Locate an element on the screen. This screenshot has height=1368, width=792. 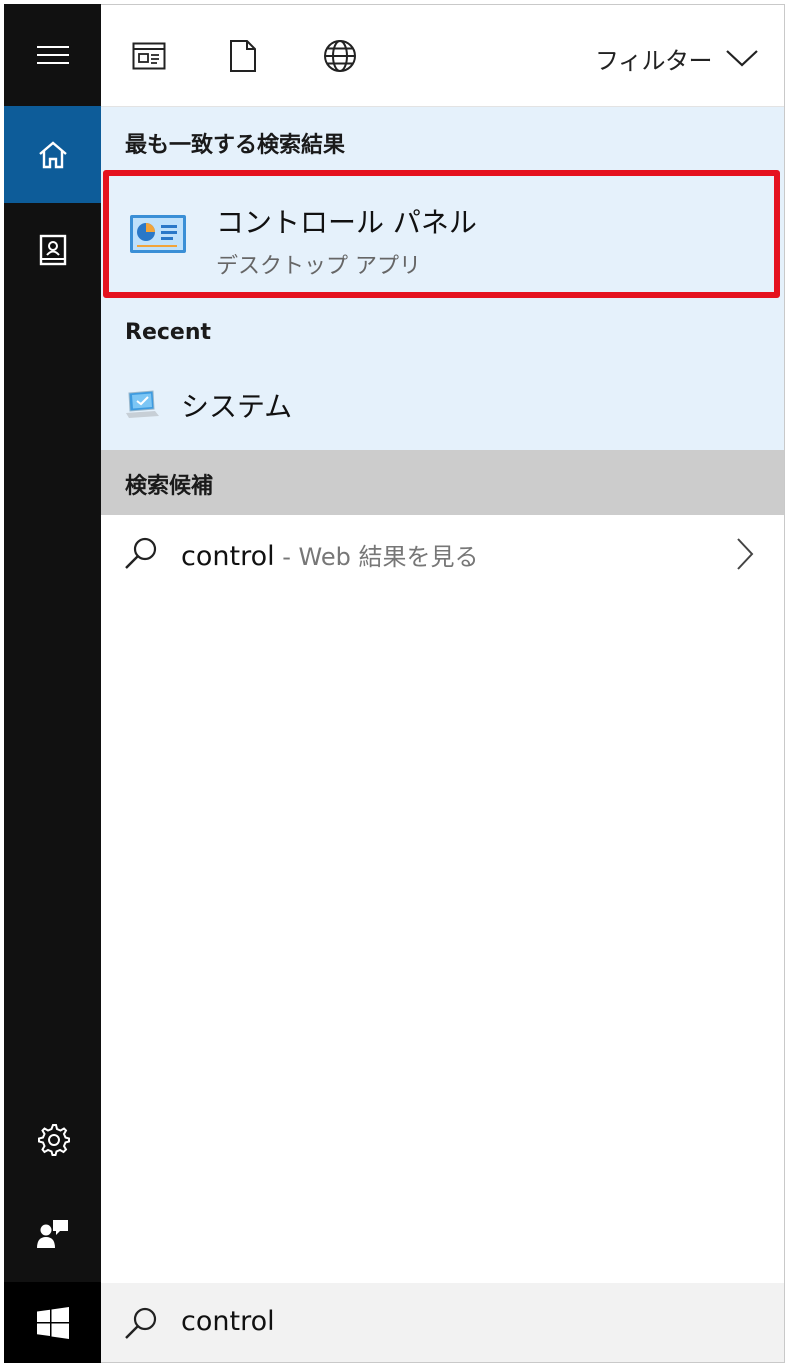
home-button is located at coordinates (52, 154).